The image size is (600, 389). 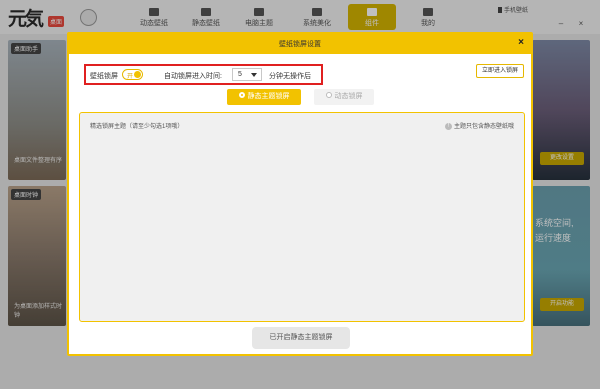 I want to click on tab-label: 动态锁屏, so click(x=348, y=96).